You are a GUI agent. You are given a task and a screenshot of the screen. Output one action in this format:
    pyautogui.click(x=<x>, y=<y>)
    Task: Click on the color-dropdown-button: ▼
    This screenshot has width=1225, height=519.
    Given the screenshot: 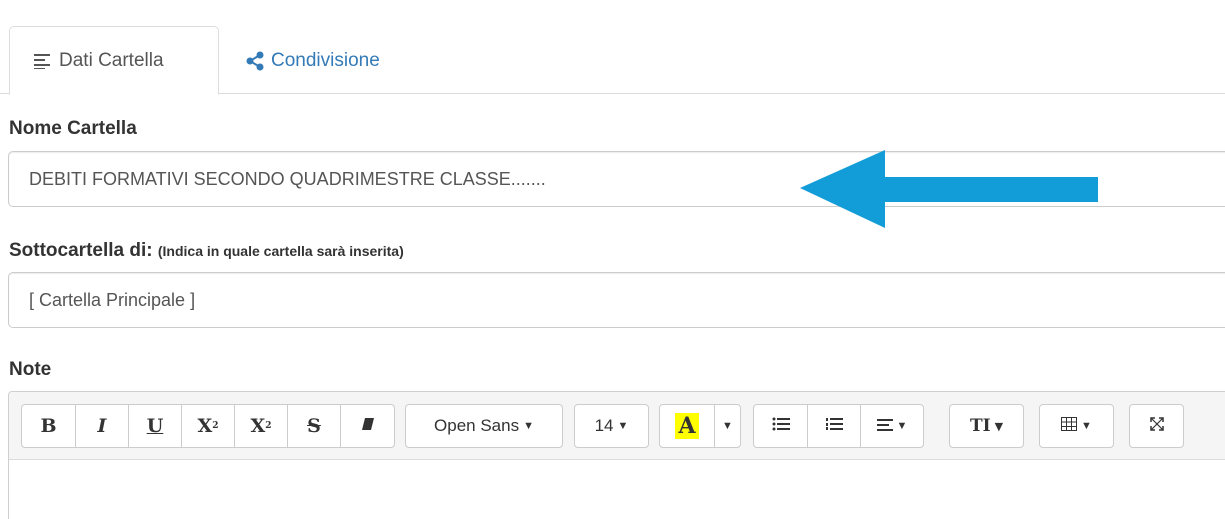 What is the action you would take?
    pyautogui.click(x=727, y=426)
    